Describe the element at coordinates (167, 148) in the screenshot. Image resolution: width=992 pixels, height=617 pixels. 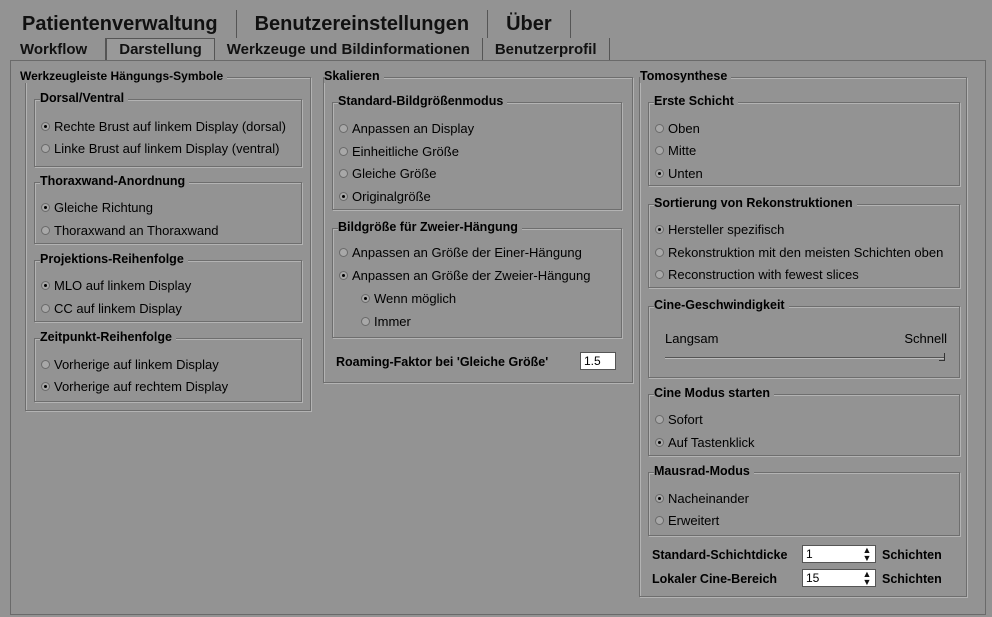
I see `option-label: Linke Brust auf linkem Display (ventral)` at that location.